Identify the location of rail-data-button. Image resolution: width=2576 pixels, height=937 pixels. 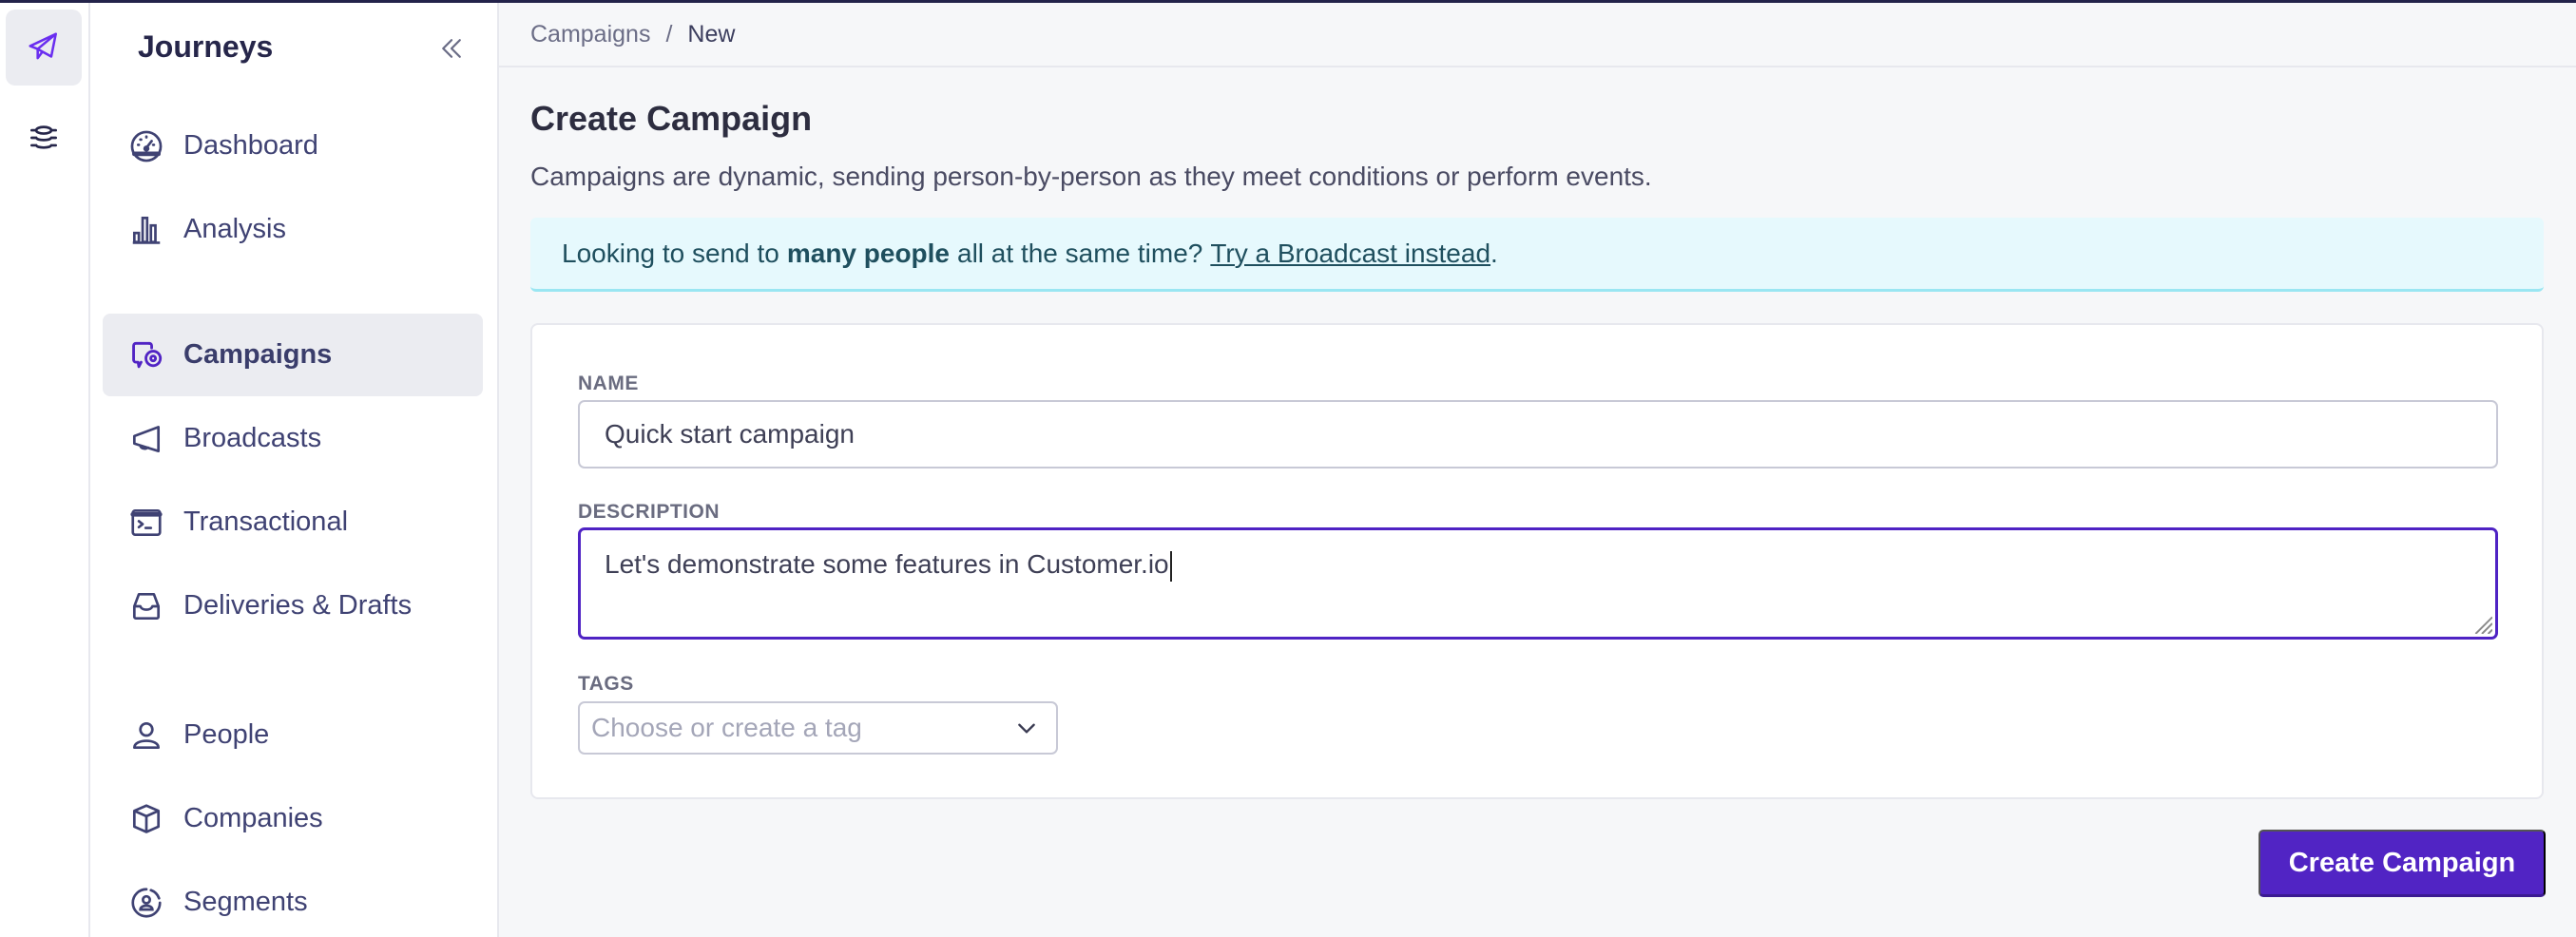
(44, 138).